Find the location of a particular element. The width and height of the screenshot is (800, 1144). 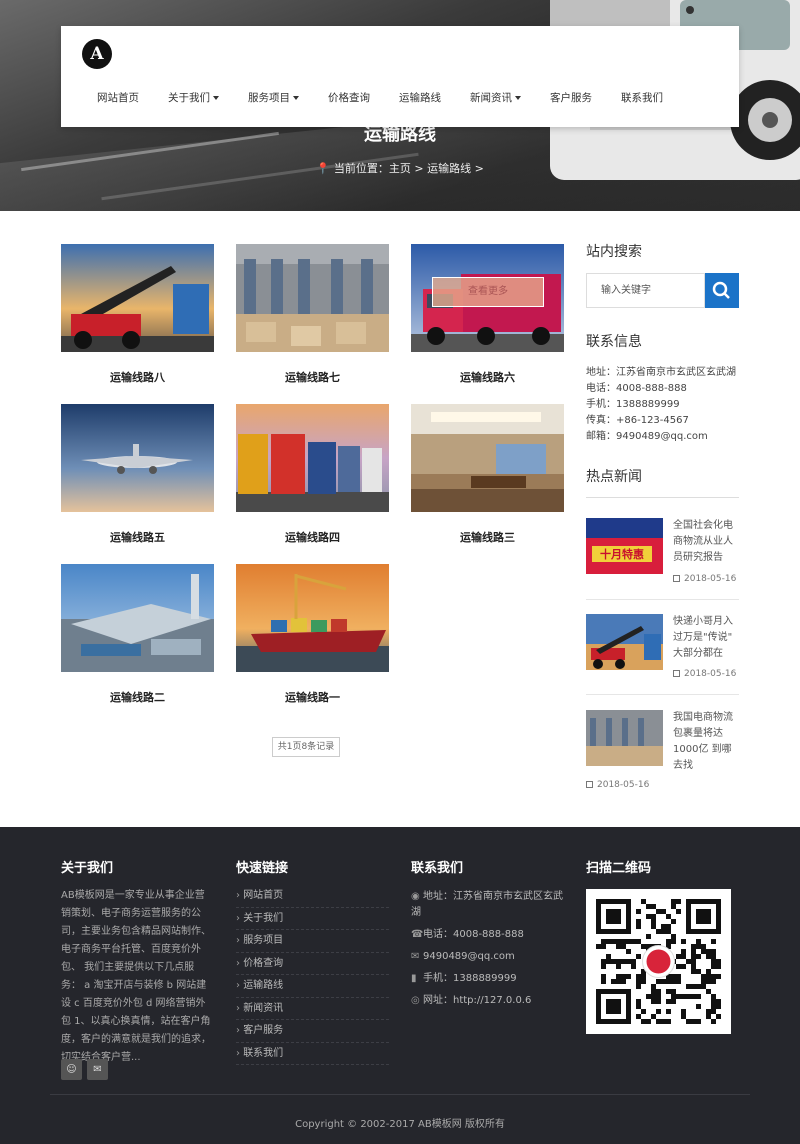

nav-item-services: 服务项目 is located at coordinates (273, 97).